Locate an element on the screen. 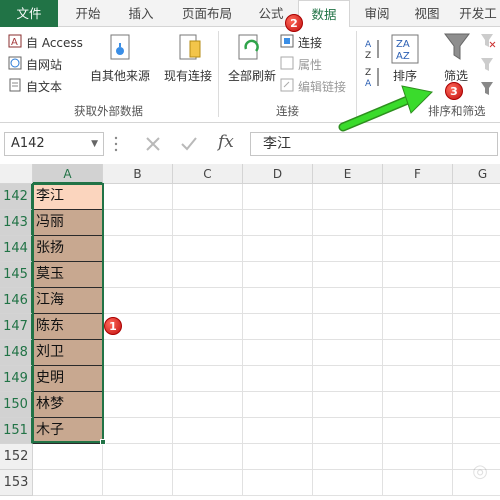 The height and width of the screenshot is (500, 500). step-badge-3: 3 is located at coordinates (454, 91).